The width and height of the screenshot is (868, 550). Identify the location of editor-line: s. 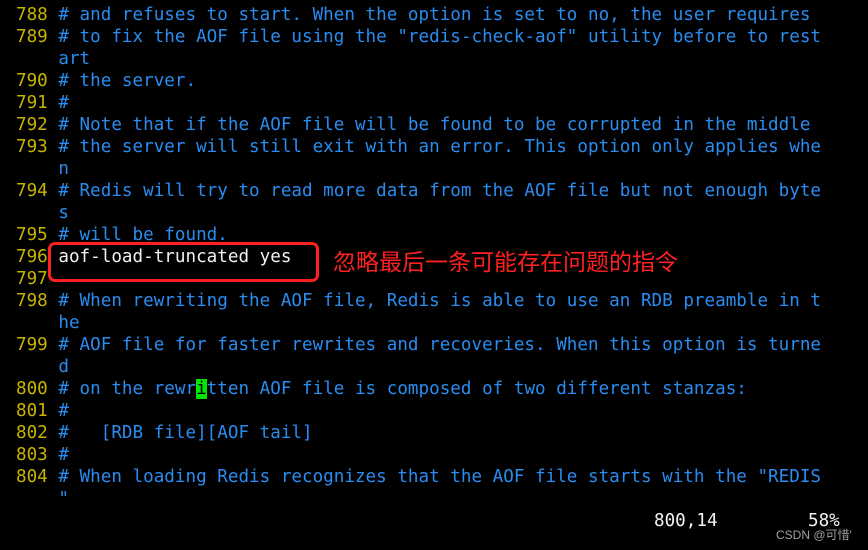
(42, 213).